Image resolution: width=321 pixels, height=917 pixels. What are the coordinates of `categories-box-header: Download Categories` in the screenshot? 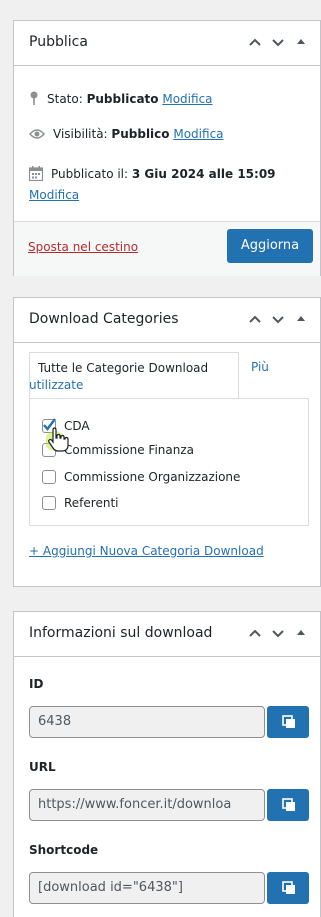 It's located at (167, 320).